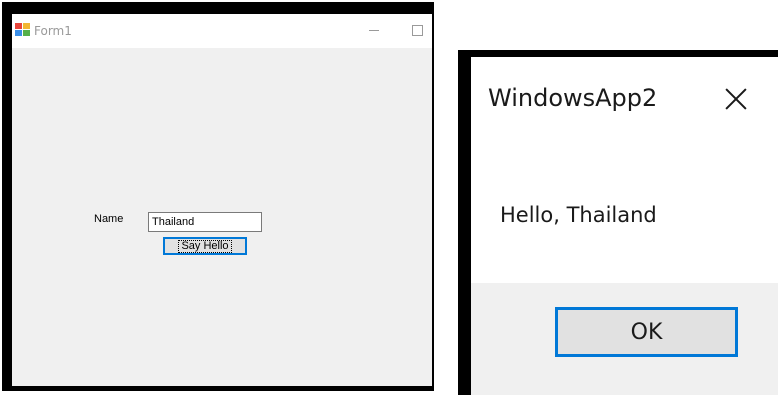  Describe the element at coordinates (646, 332) in the screenshot. I see `ok-button: OK` at that location.